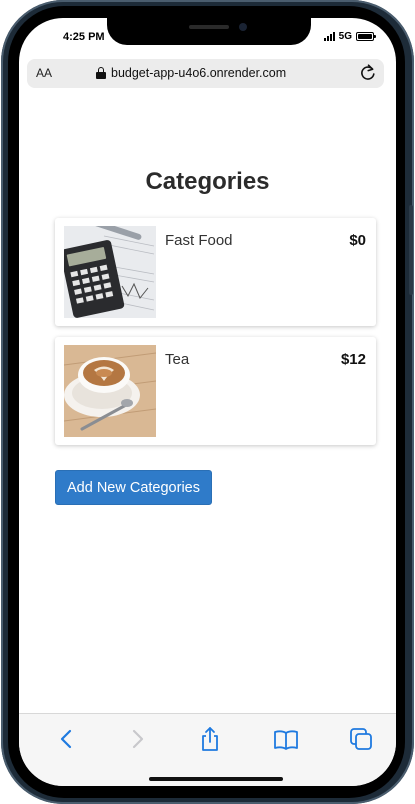 The image size is (415, 804). What do you see at coordinates (133, 487) in the screenshot?
I see `add-new-categories-button: Add New Categories` at bounding box center [133, 487].